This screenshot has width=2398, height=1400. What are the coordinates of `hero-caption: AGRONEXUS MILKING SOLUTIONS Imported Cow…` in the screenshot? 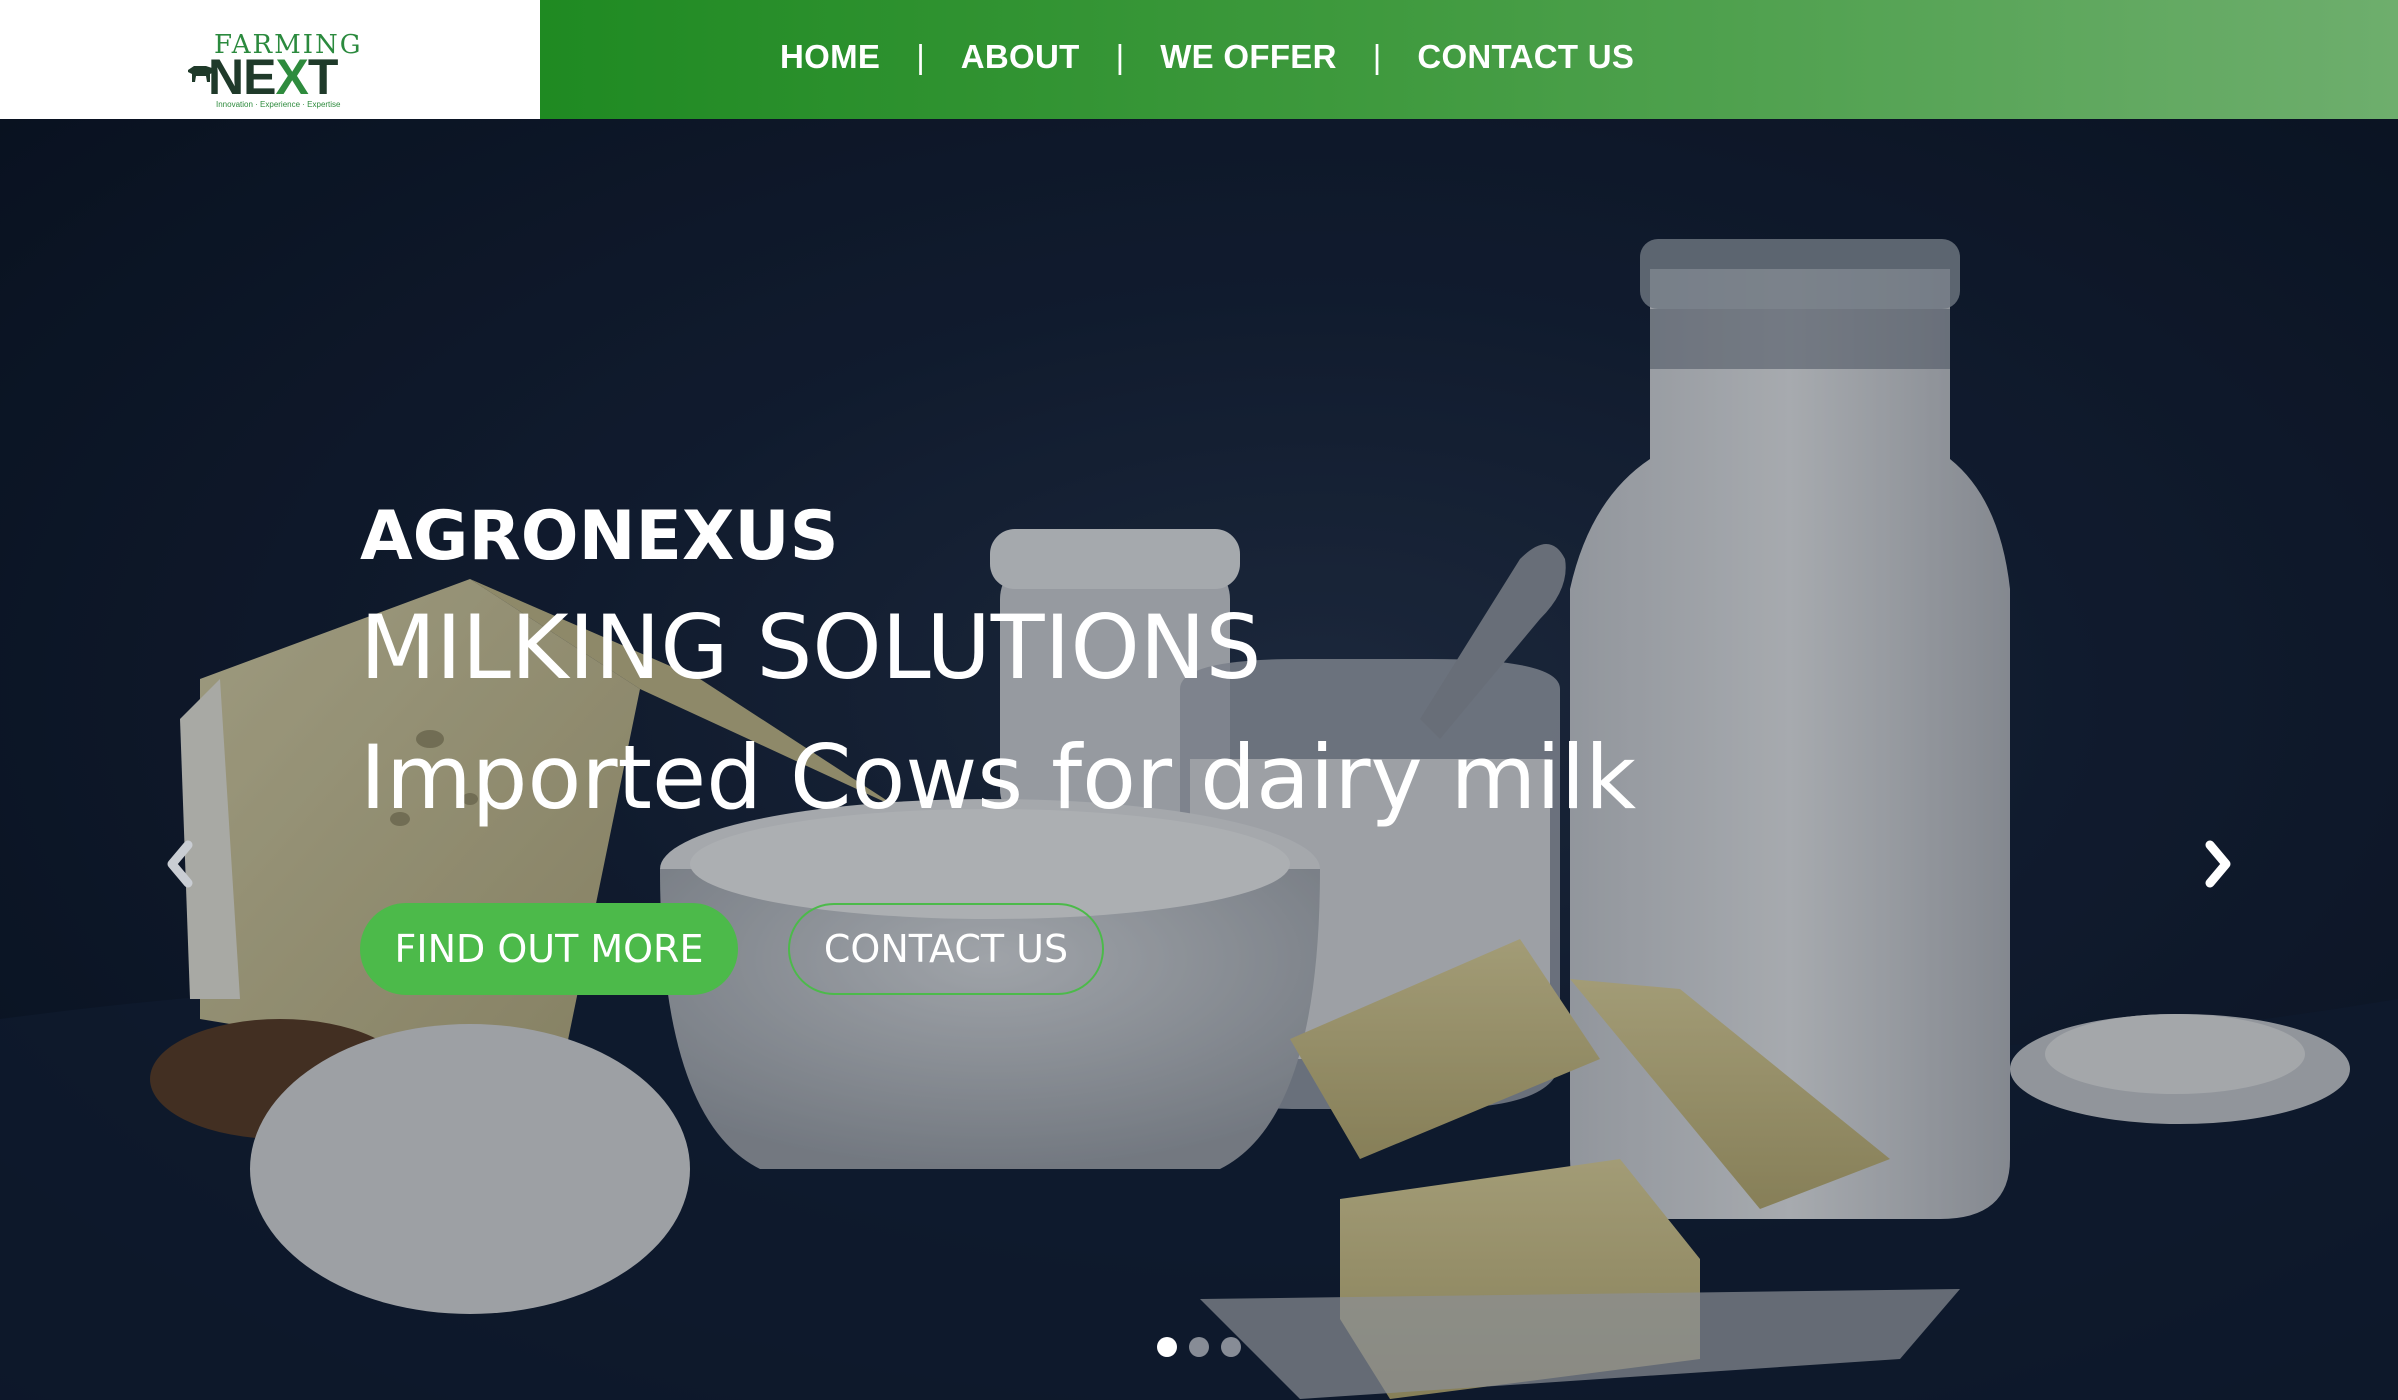 It's located at (998, 670).